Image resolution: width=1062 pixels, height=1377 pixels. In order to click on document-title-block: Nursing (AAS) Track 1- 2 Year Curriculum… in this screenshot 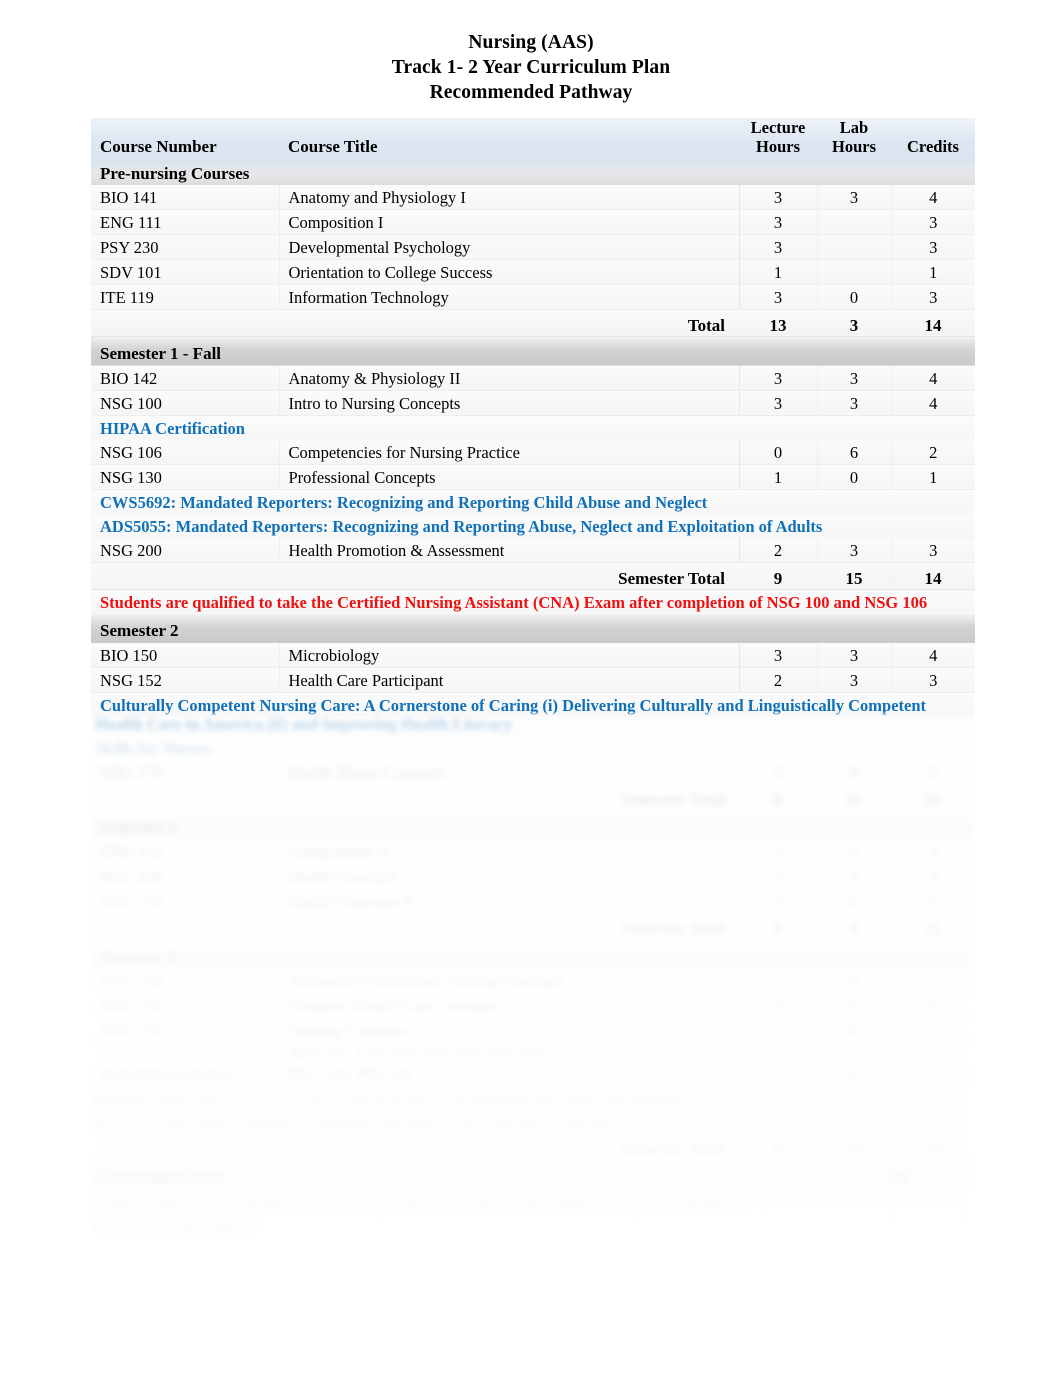, I will do `click(531, 67)`.